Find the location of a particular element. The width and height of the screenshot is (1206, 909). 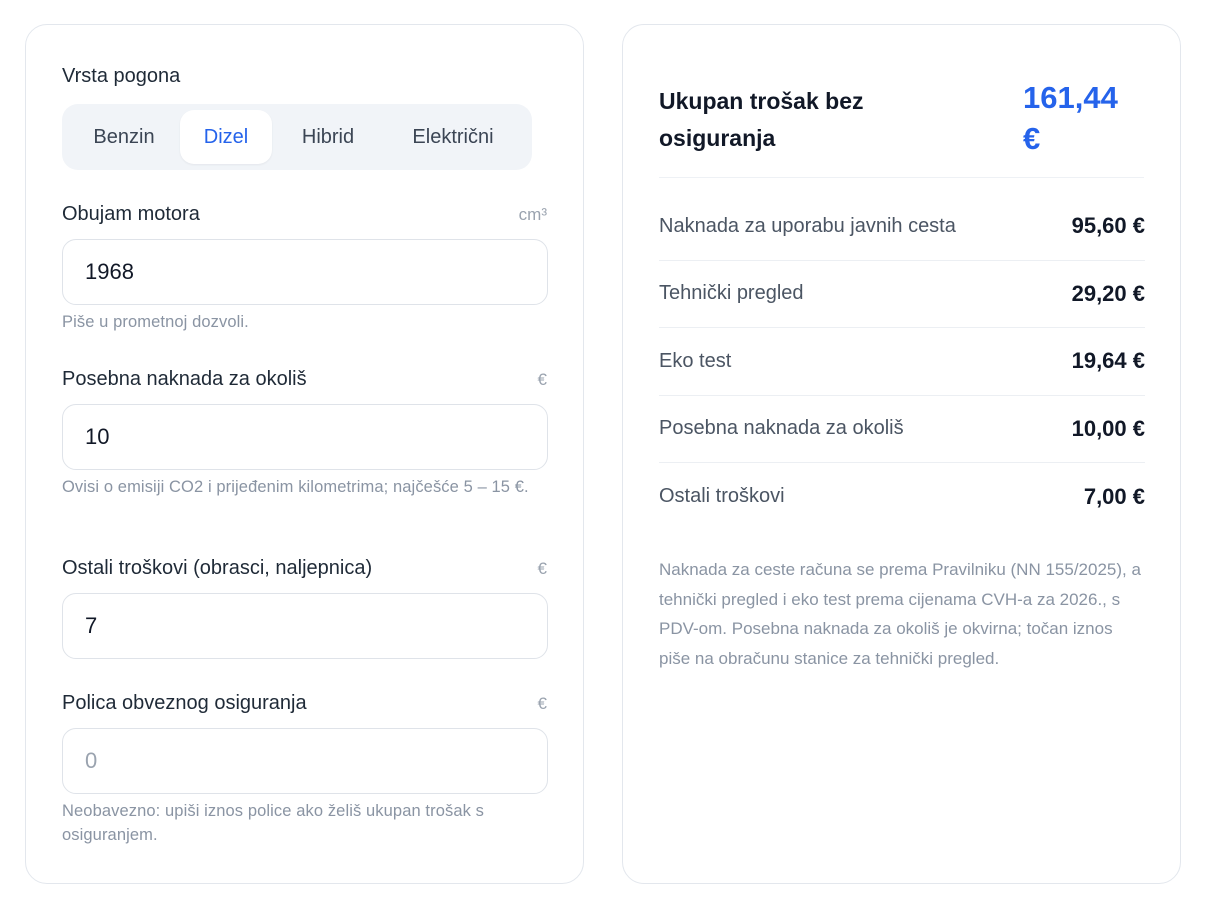

cost-row-label: Eko test is located at coordinates (695, 360).